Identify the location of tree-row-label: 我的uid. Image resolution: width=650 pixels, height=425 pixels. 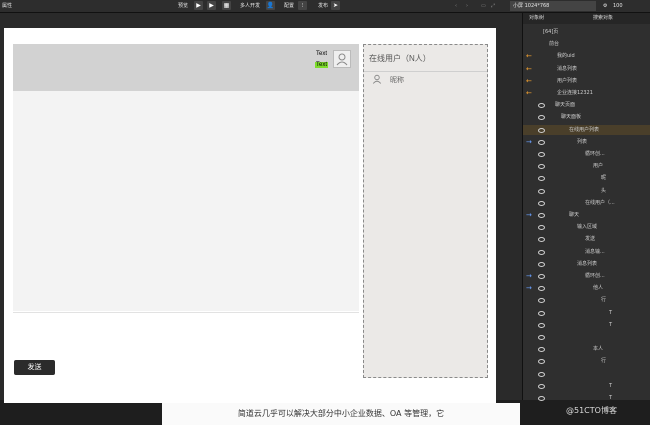
(566, 56).